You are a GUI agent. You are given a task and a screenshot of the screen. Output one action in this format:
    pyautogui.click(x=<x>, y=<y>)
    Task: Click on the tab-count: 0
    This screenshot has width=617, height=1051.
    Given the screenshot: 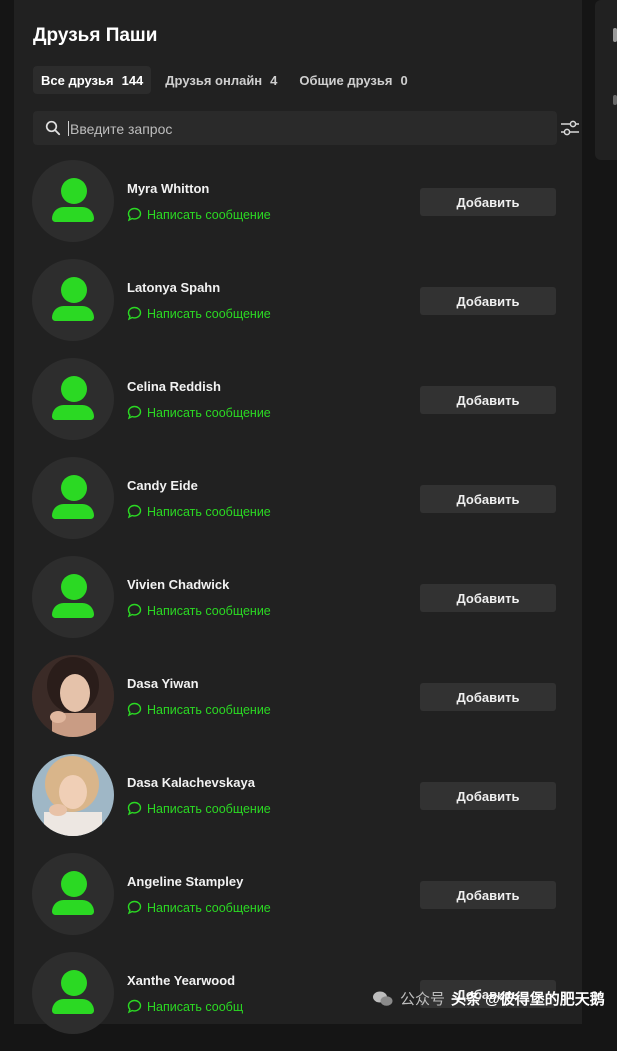 What is the action you would take?
    pyautogui.click(x=404, y=80)
    